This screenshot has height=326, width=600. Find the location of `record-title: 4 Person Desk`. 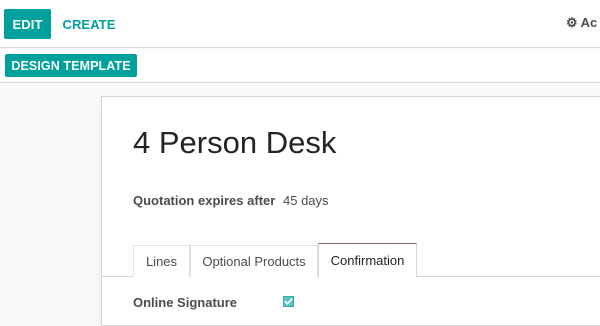

record-title: 4 Person Desk is located at coordinates (235, 142).